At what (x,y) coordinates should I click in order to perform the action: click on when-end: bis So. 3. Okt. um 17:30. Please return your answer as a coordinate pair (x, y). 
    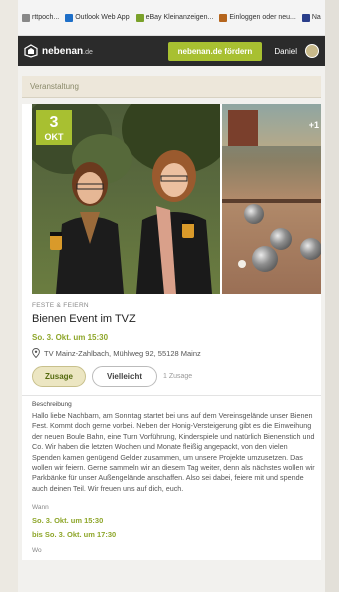
    Looking at the image, I should click on (74, 535).